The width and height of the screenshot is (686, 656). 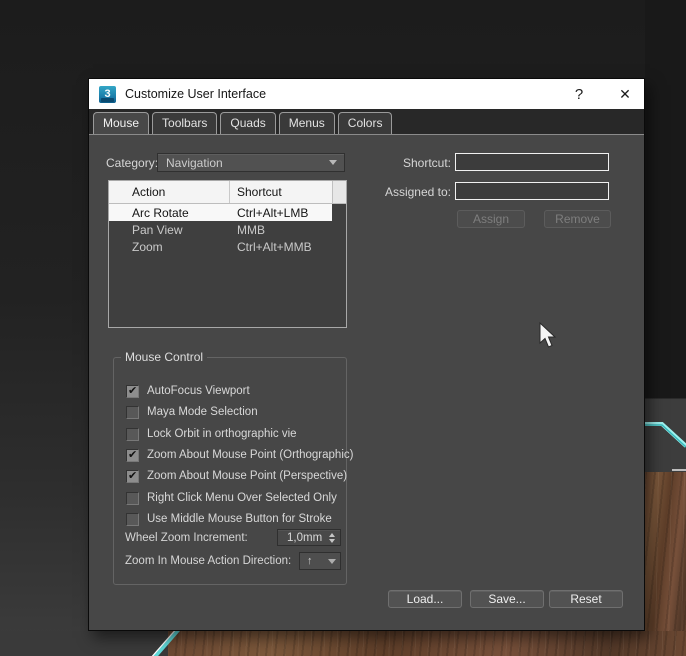 What do you see at coordinates (305, 537) in the screenshot?
I see `wheel-zoom-increment-value: 1,0mm` at bounding box center [305, 537].